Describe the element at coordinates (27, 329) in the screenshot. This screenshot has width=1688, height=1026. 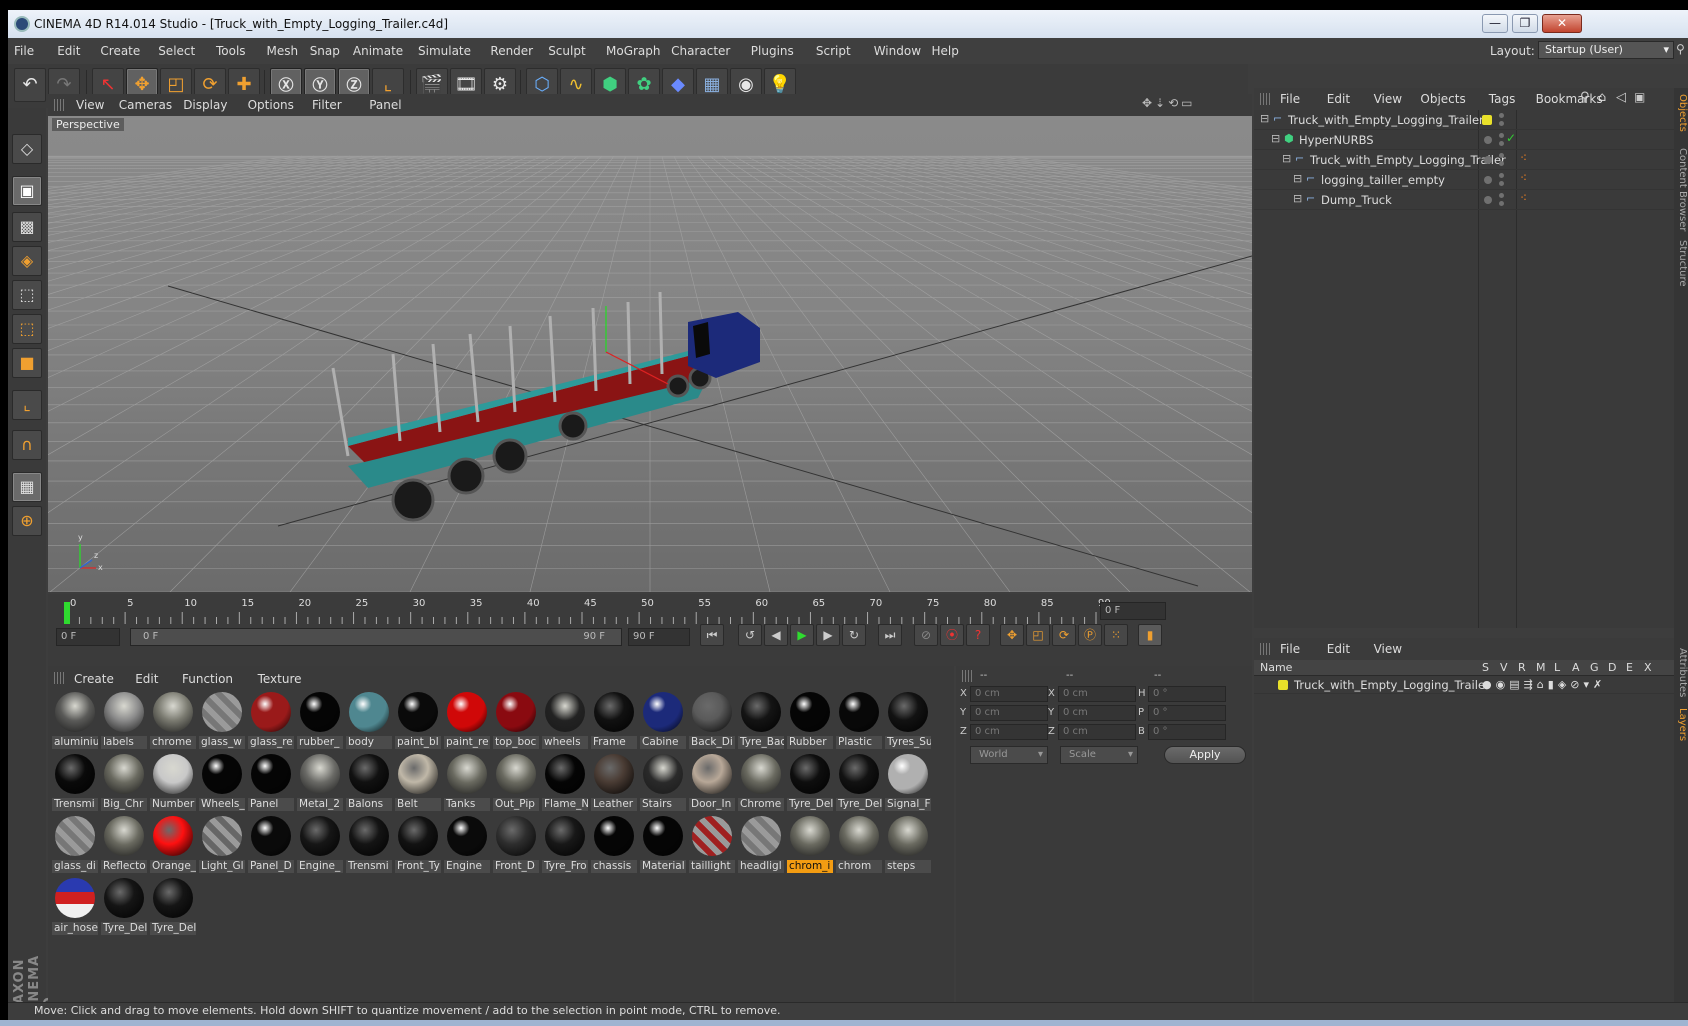
I see `edges-mode-icon: ⬚` at that location.